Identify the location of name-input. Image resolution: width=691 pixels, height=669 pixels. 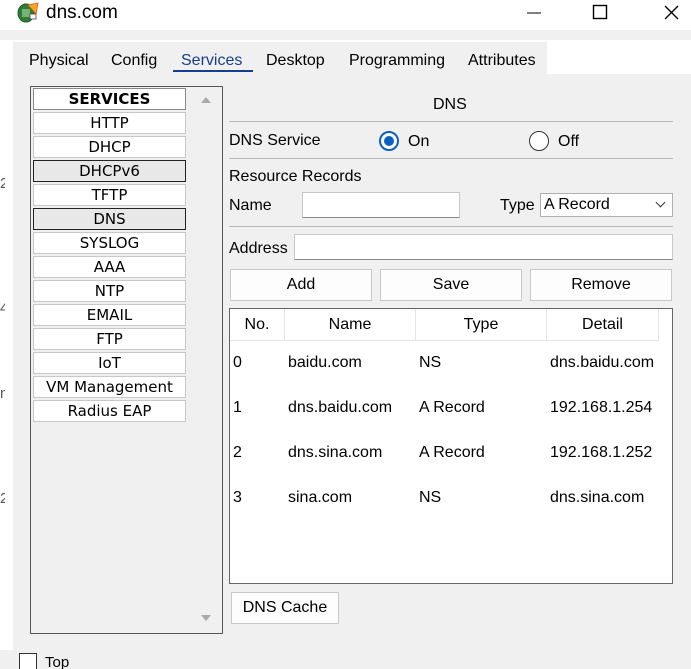
(381, 205).